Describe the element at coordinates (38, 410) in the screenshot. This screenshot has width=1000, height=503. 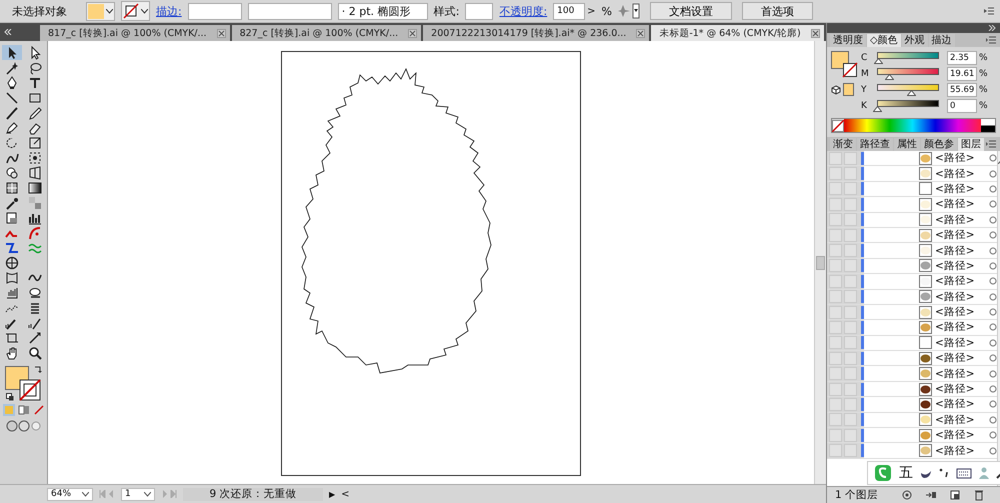
I see `inside-mode-button` at that location.